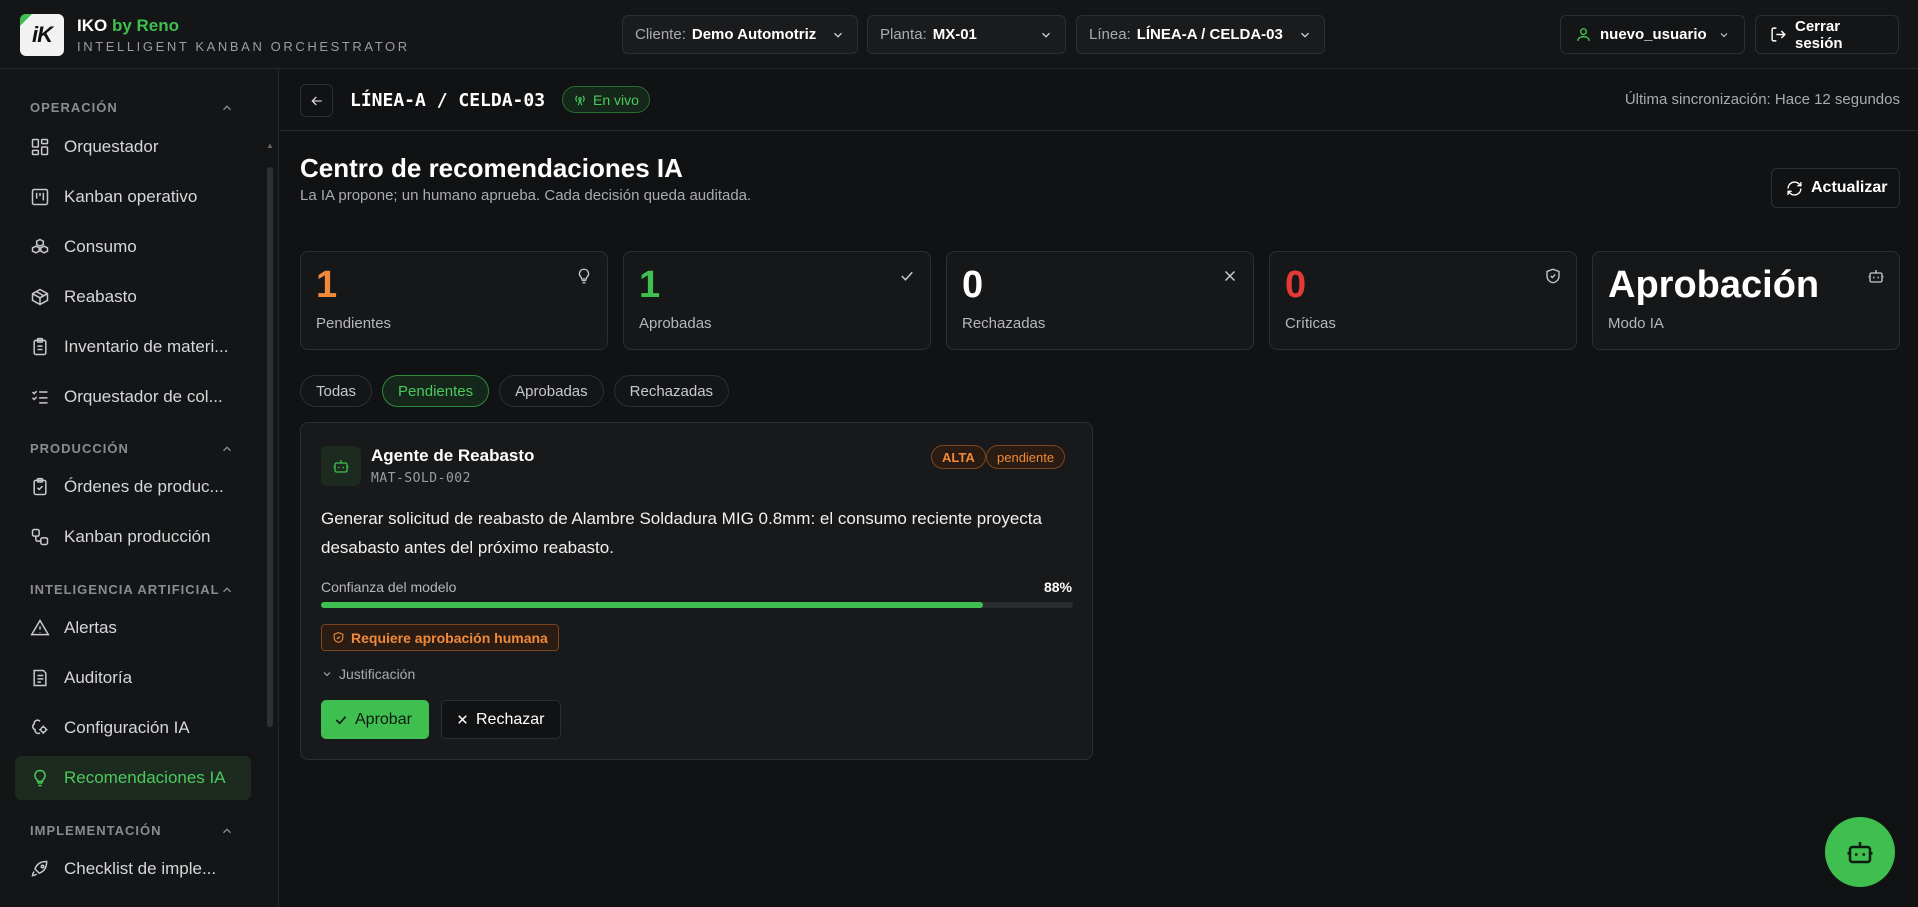  I want to click on sidebar-item-reabasto: Reabasto, so click(133, 297).